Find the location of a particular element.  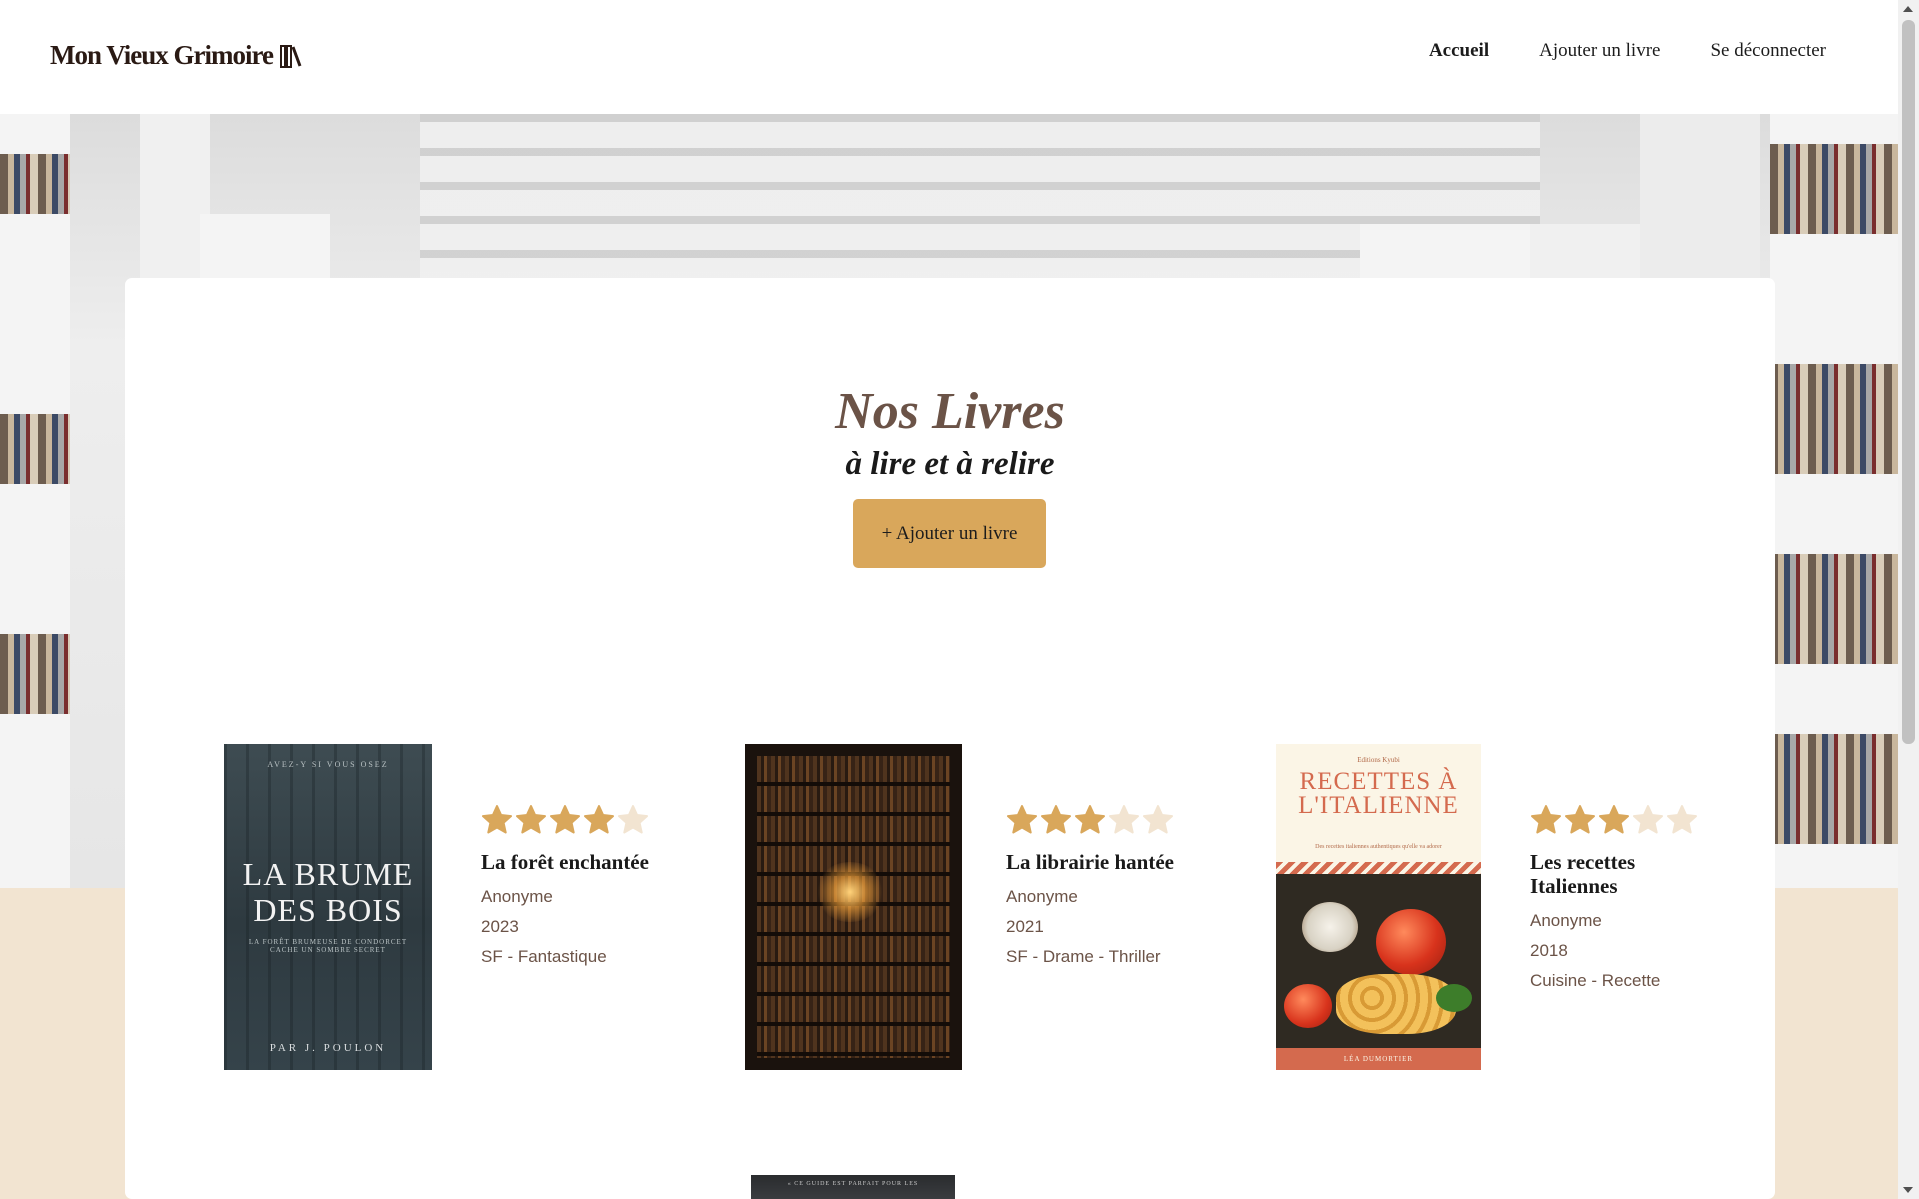

book-meta: Anonyme 2021 SF - Drame - Thriller is located at coordinates (1091, 927).